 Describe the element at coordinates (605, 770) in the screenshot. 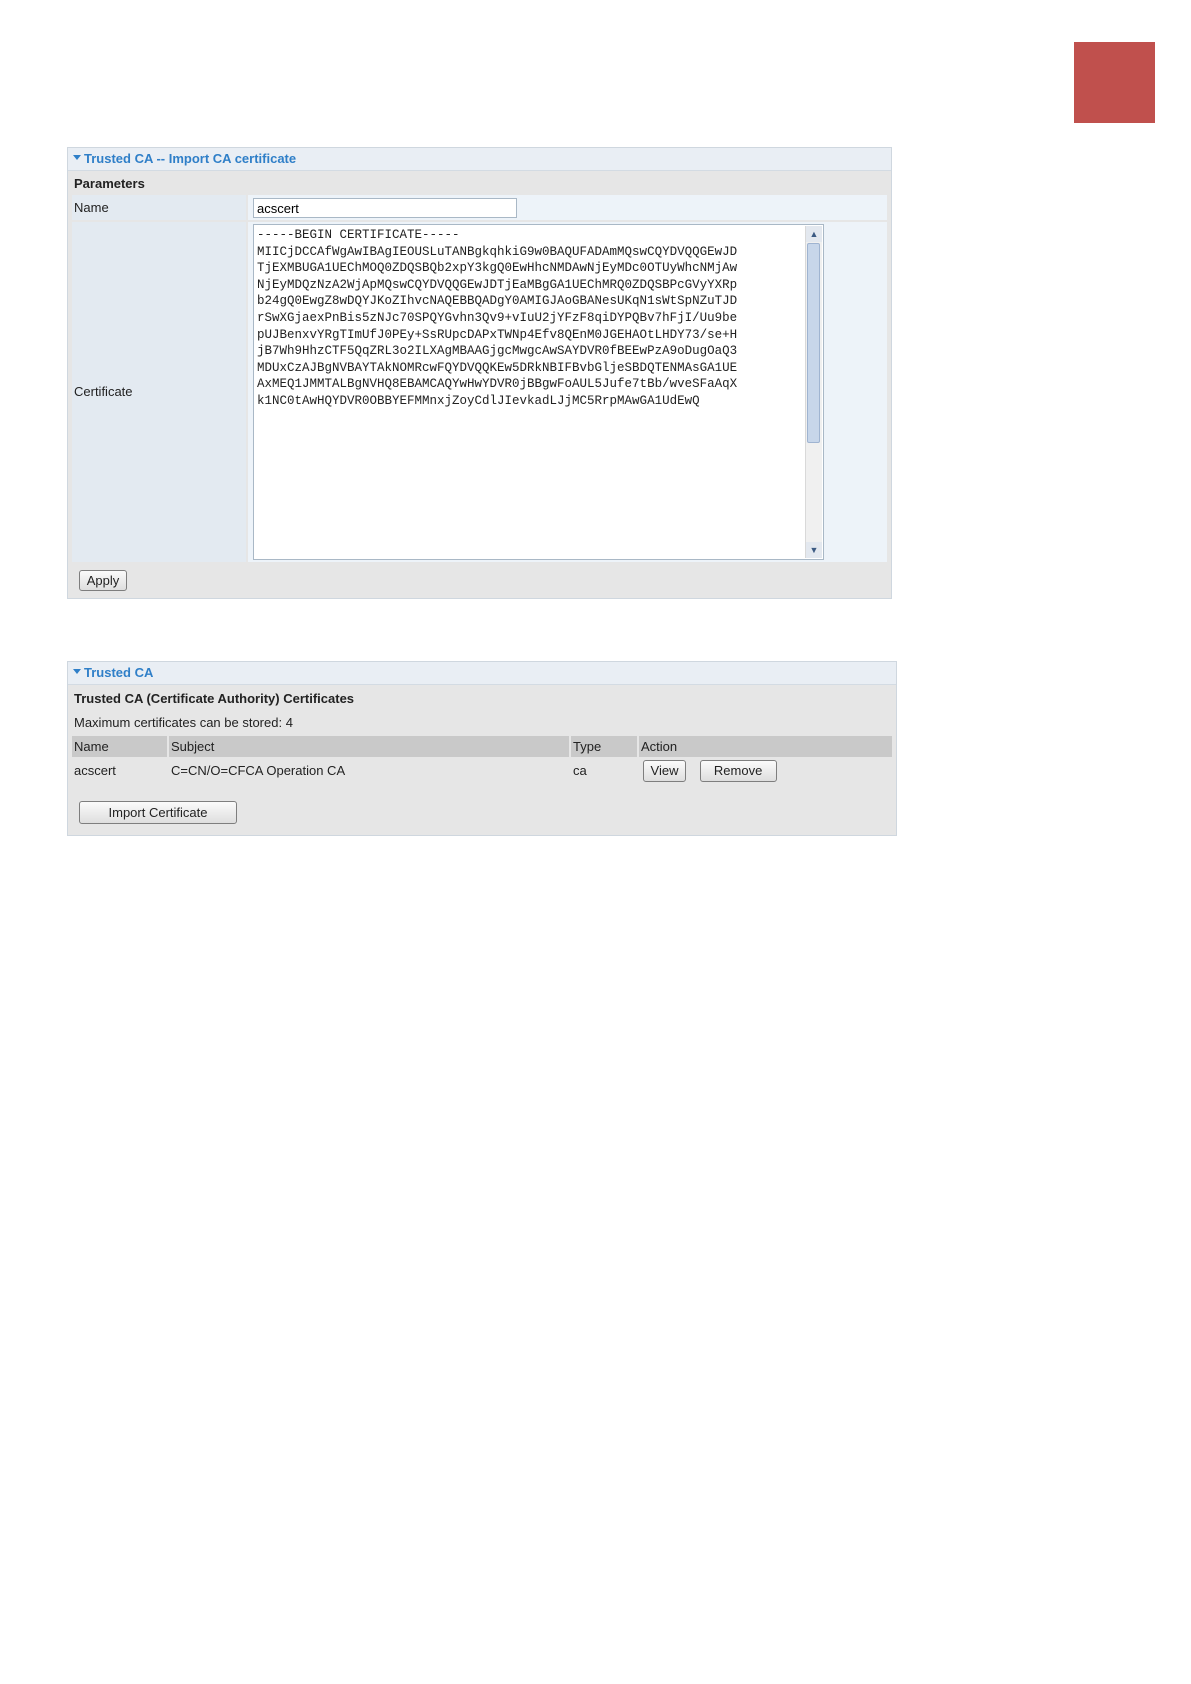

I see `cell-type: ca` at that location.